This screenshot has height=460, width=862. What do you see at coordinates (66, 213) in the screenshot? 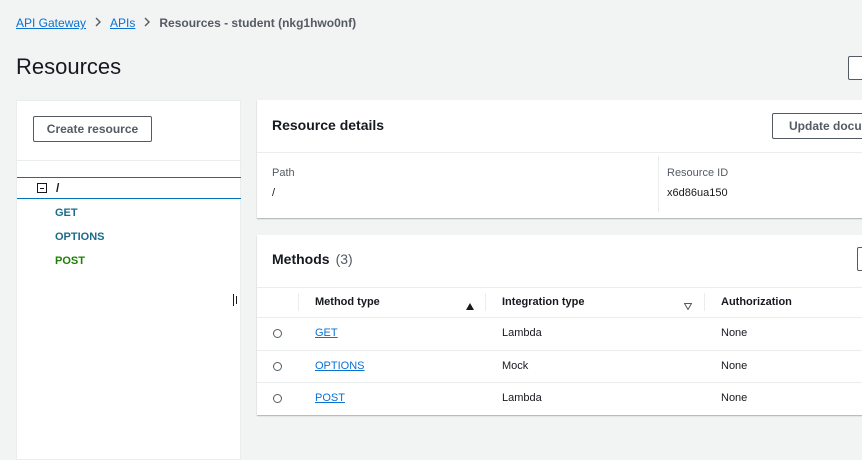
I see `tree-method-get: GET` at bounding box center [66, 213].